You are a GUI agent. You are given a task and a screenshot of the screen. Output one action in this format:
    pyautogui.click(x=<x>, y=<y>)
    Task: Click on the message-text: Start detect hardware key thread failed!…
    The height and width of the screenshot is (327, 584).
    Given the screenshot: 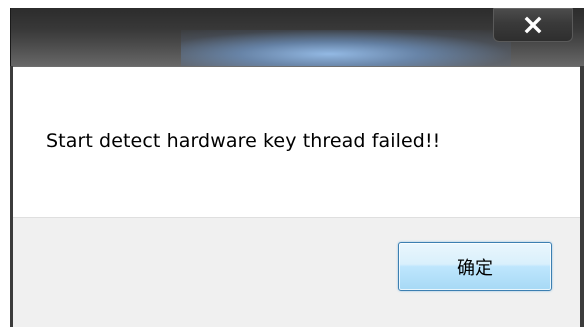 What is the action you would take?
    pyautogui.click(x=243, y=141)
    